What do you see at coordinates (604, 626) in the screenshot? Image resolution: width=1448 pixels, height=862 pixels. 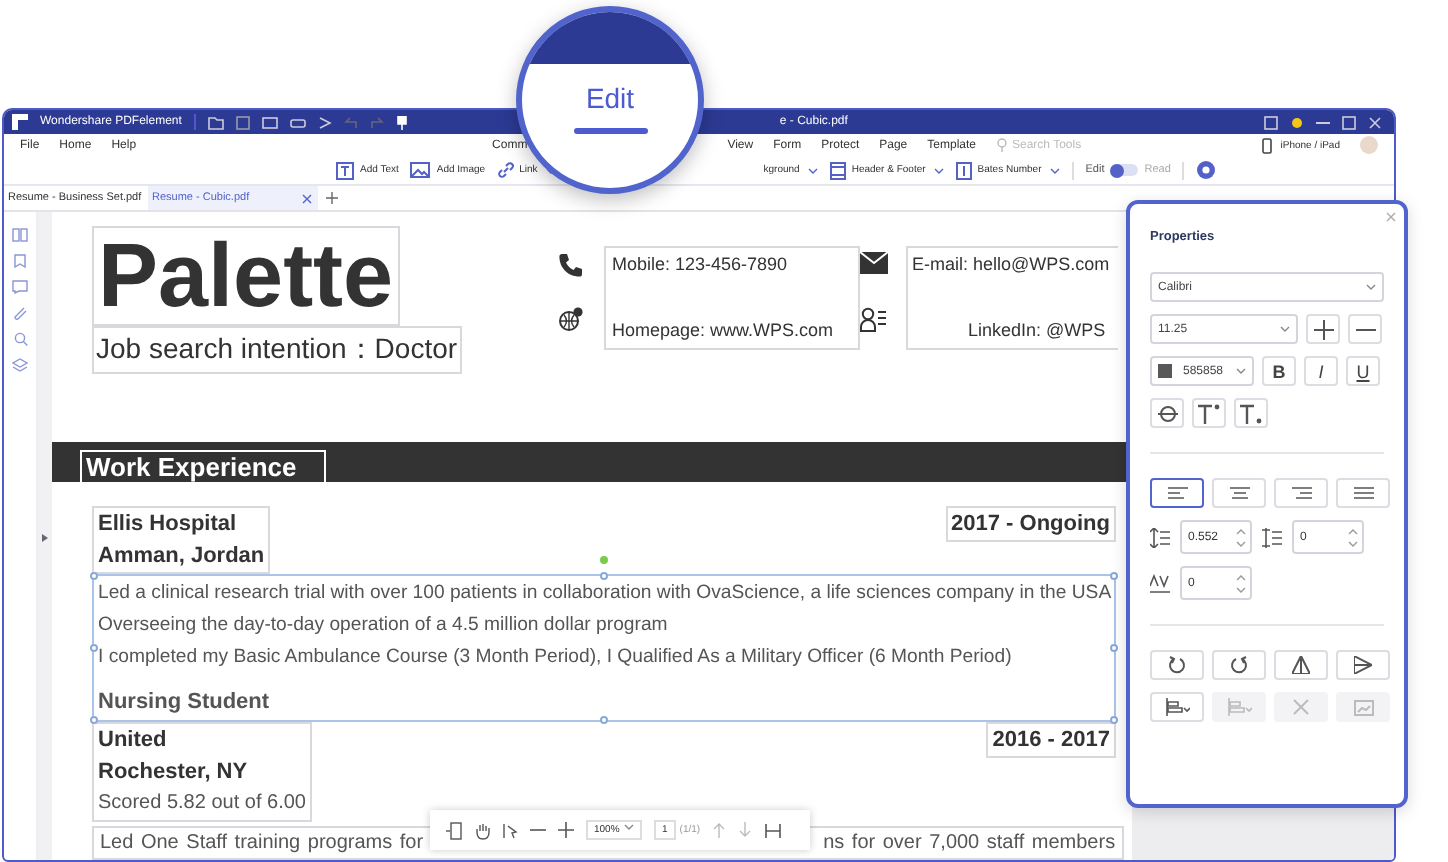 I see `paragraph-text: Overseeing the day-to-day operation of a 4.5 million dollar program` at bounding box center [604, 626].